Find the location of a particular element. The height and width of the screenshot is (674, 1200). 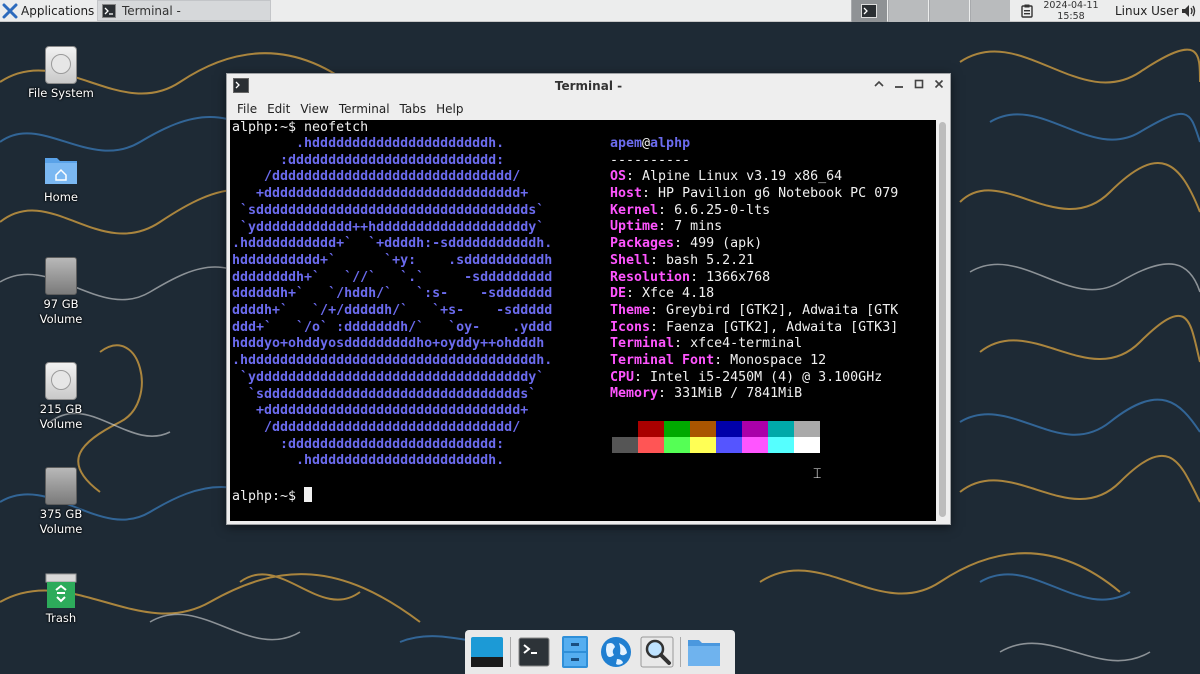

clock: 2024-04-11 15:58 is located at coordinates (1071, 11).